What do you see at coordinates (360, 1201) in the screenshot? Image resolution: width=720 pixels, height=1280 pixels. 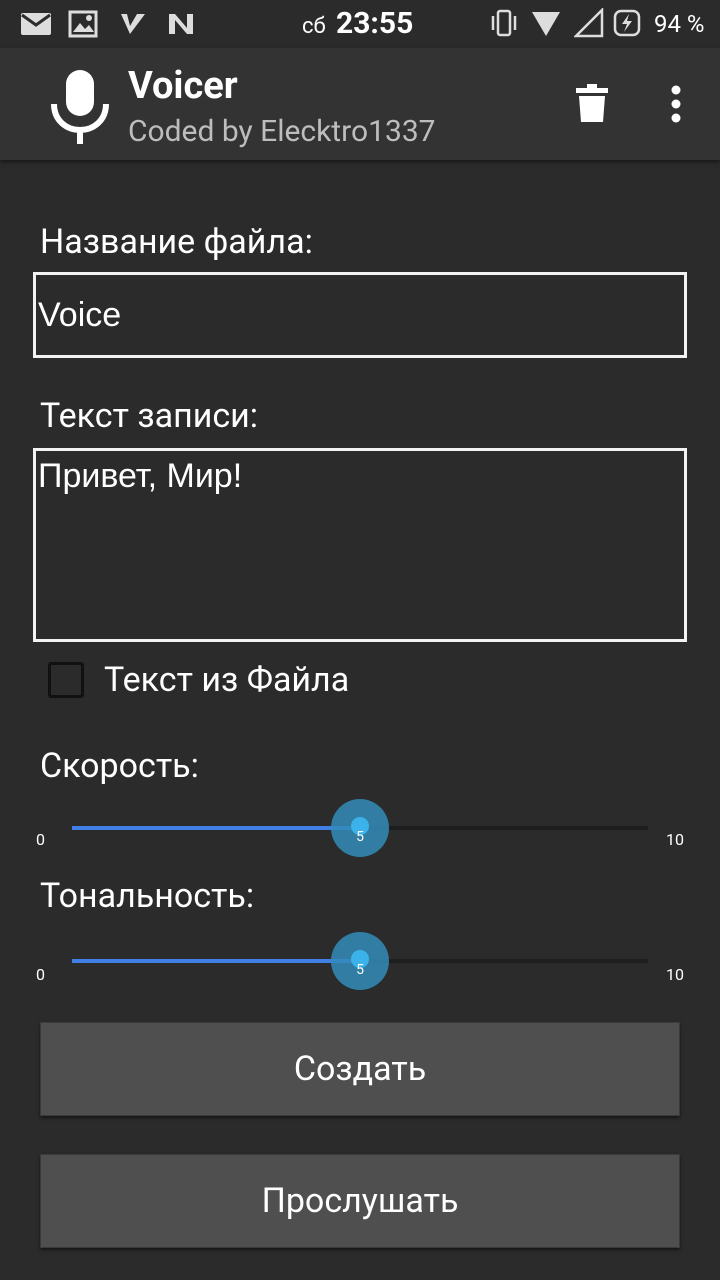 I see `listen-button: Прослушать` at bounding box center [360, 1201].